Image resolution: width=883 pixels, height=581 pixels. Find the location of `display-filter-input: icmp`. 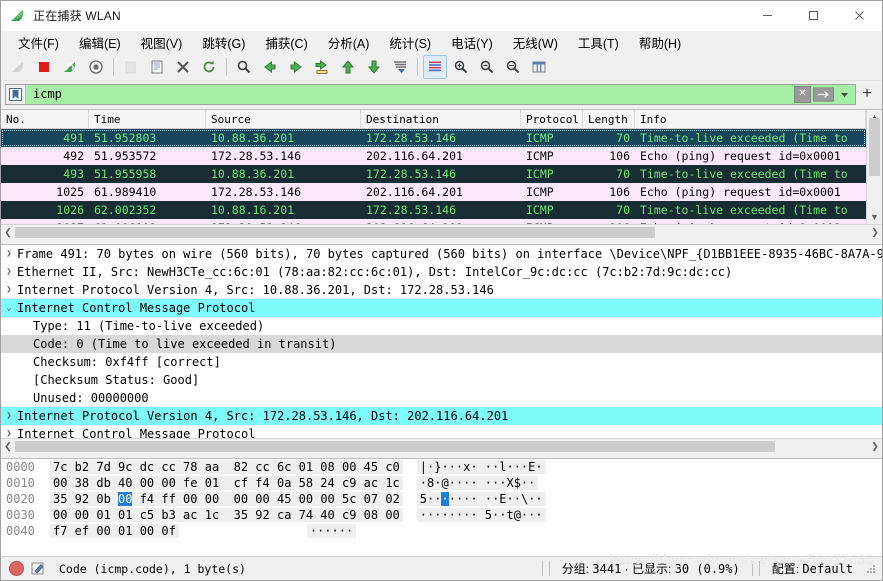

display-filter-input: icmp is located at coordinates (409, 94).